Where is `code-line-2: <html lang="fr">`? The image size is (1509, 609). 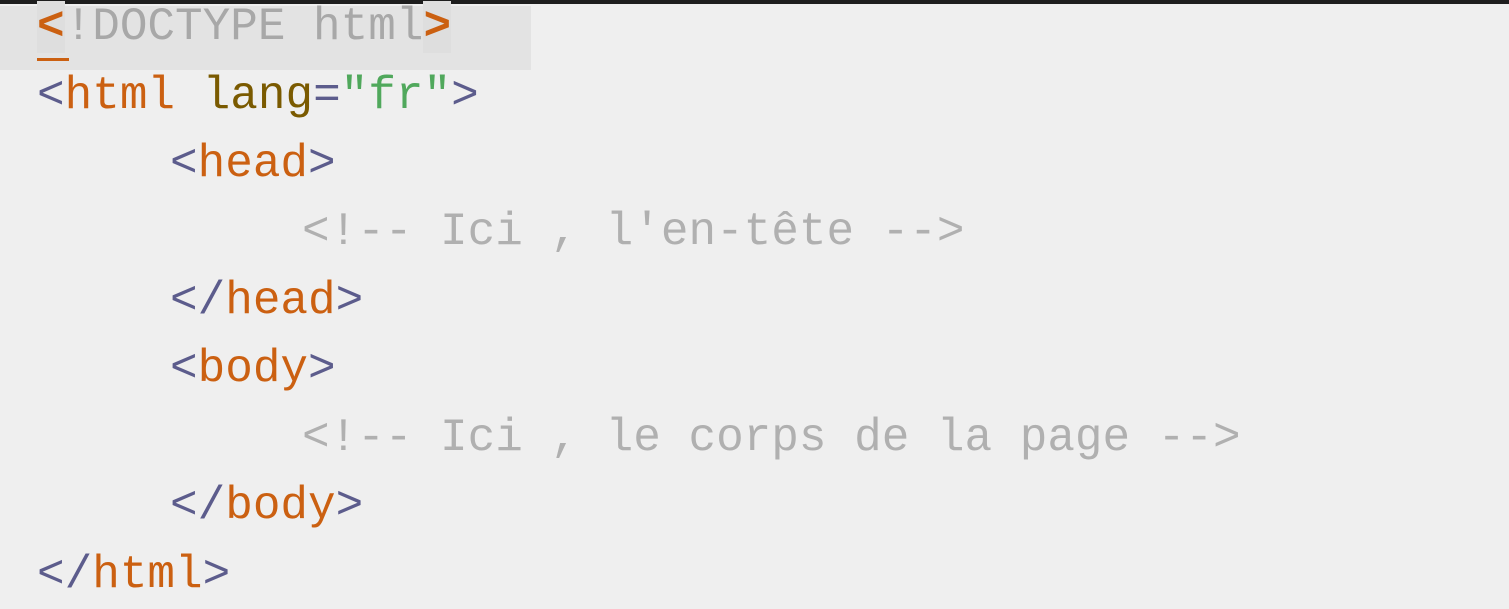 code-line-2: <html lang="fr"> is located at coordinates (239, 96).